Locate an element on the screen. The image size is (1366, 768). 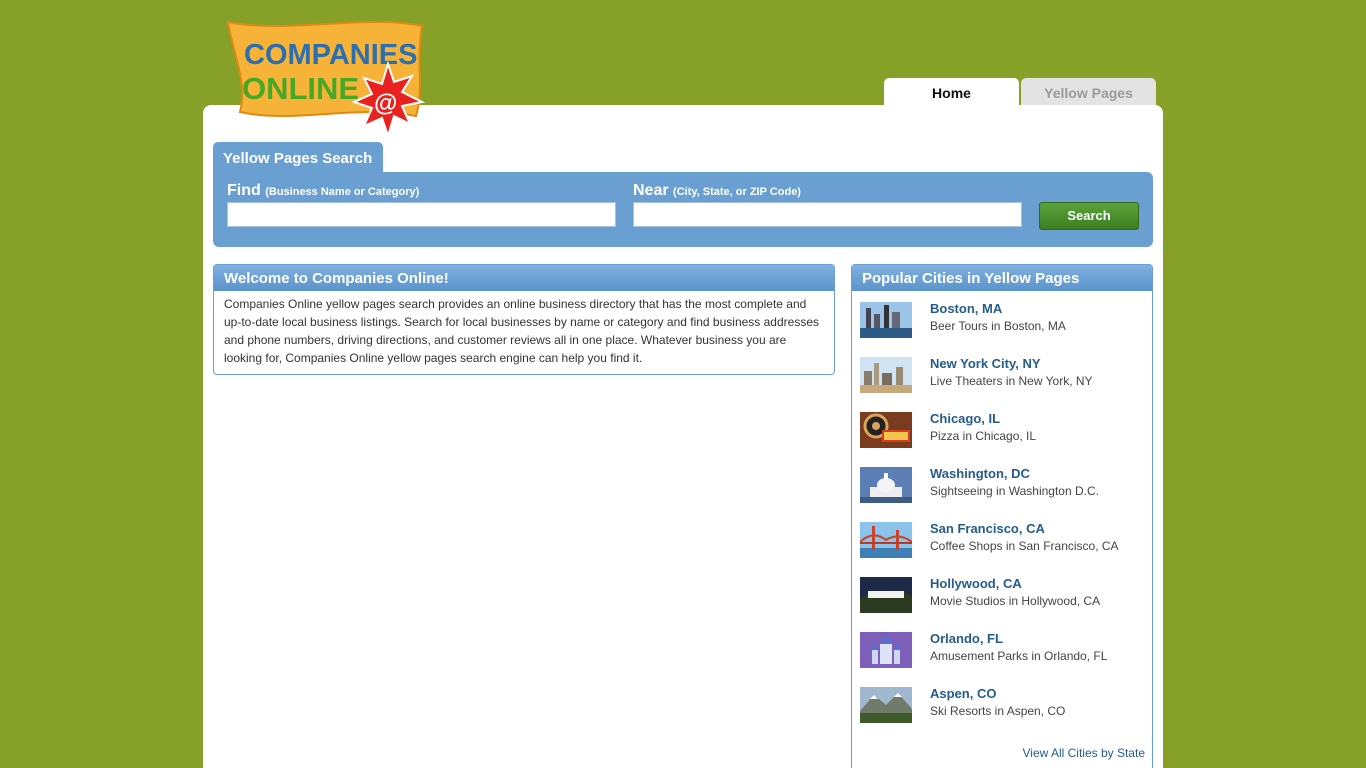
search-button: Search is located at coordinates (1089, 216).